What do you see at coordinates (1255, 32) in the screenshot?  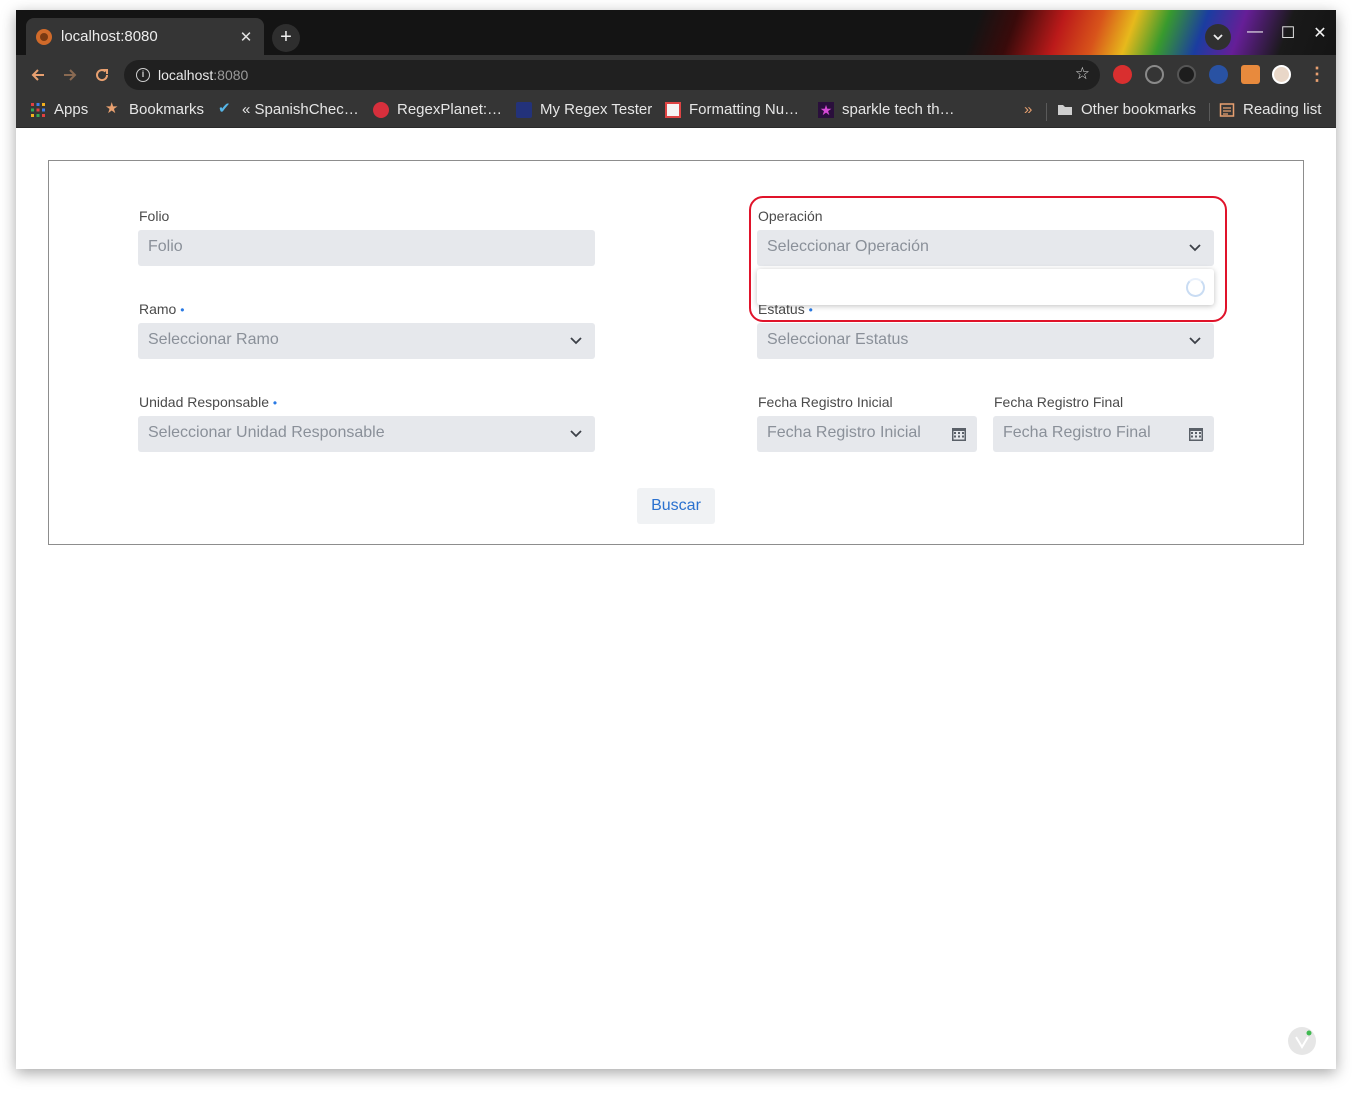 I see `minimize-button: —` at bounding box center [1255, 32].